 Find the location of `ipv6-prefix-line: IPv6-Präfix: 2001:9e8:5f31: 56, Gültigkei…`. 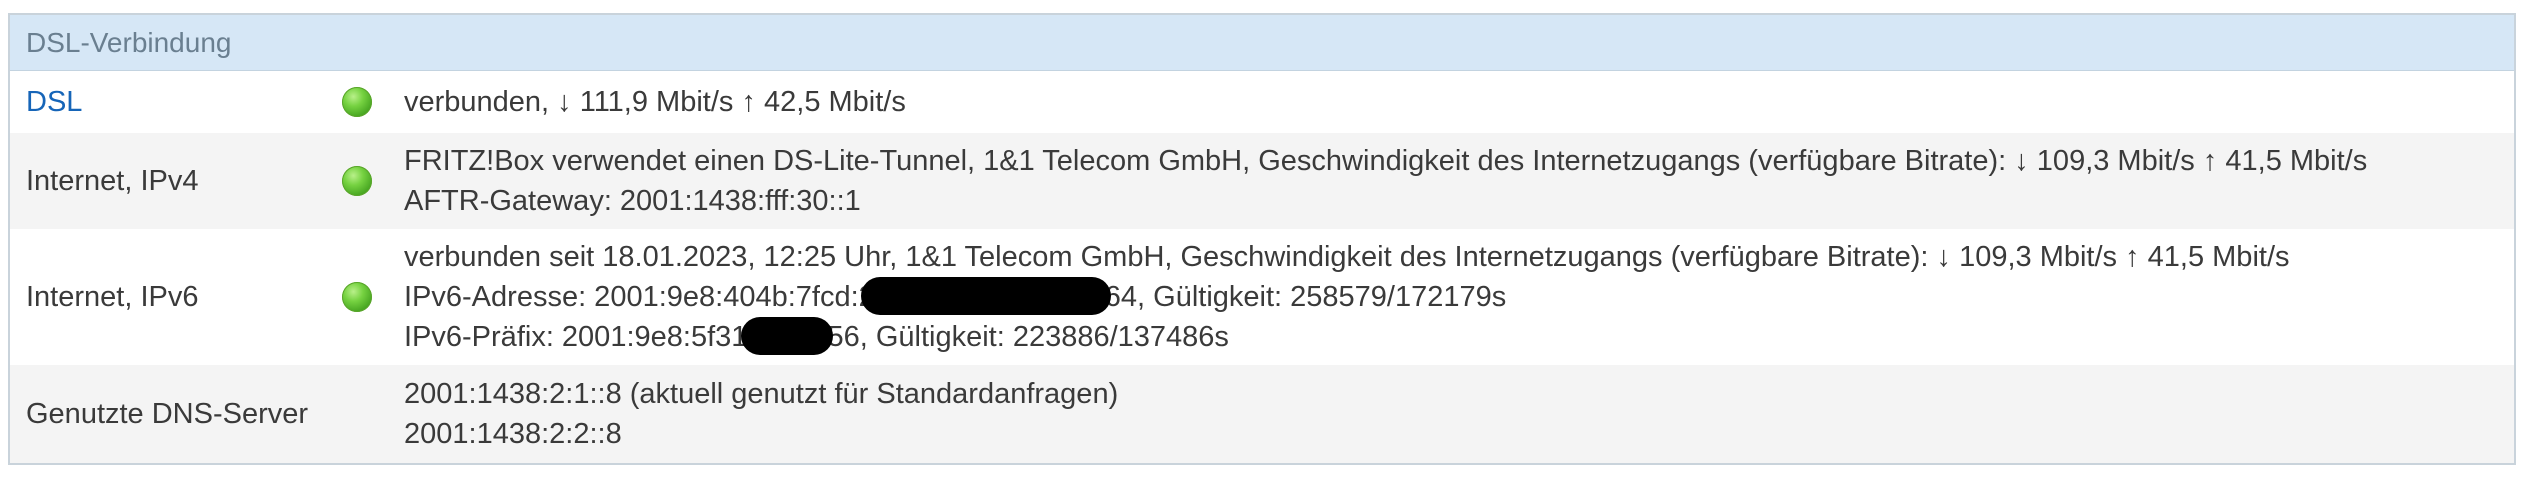

ipv6-prefix-line: IPv6-Präfix: 2001:9e8:5f31: 56, Gültigkei… is located at coordinates (1459, 337).